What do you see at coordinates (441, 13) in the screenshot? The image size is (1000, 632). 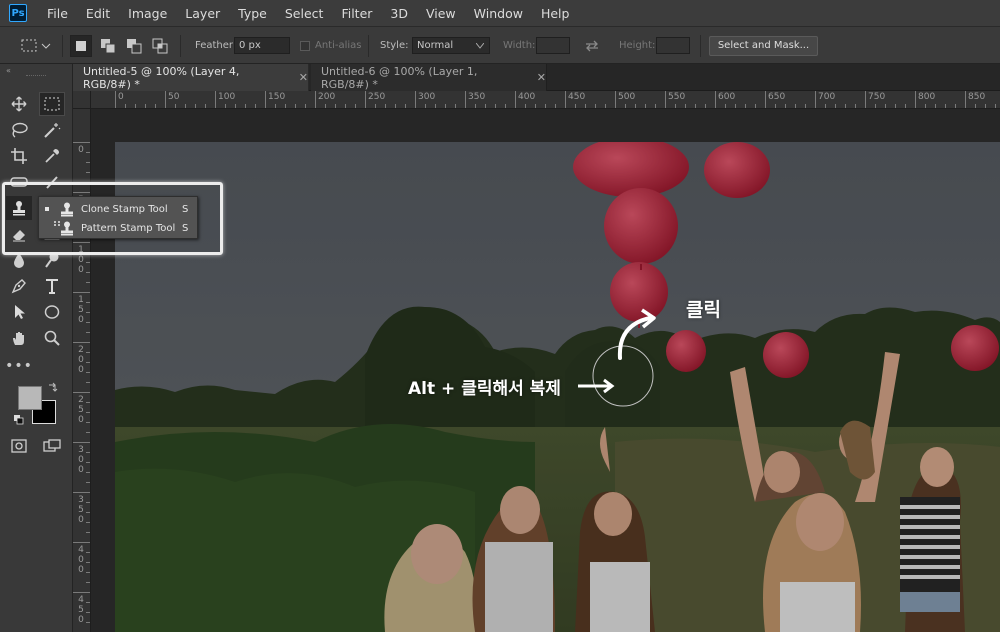 I see `menu-view: View` at bounding box center [441, 13].